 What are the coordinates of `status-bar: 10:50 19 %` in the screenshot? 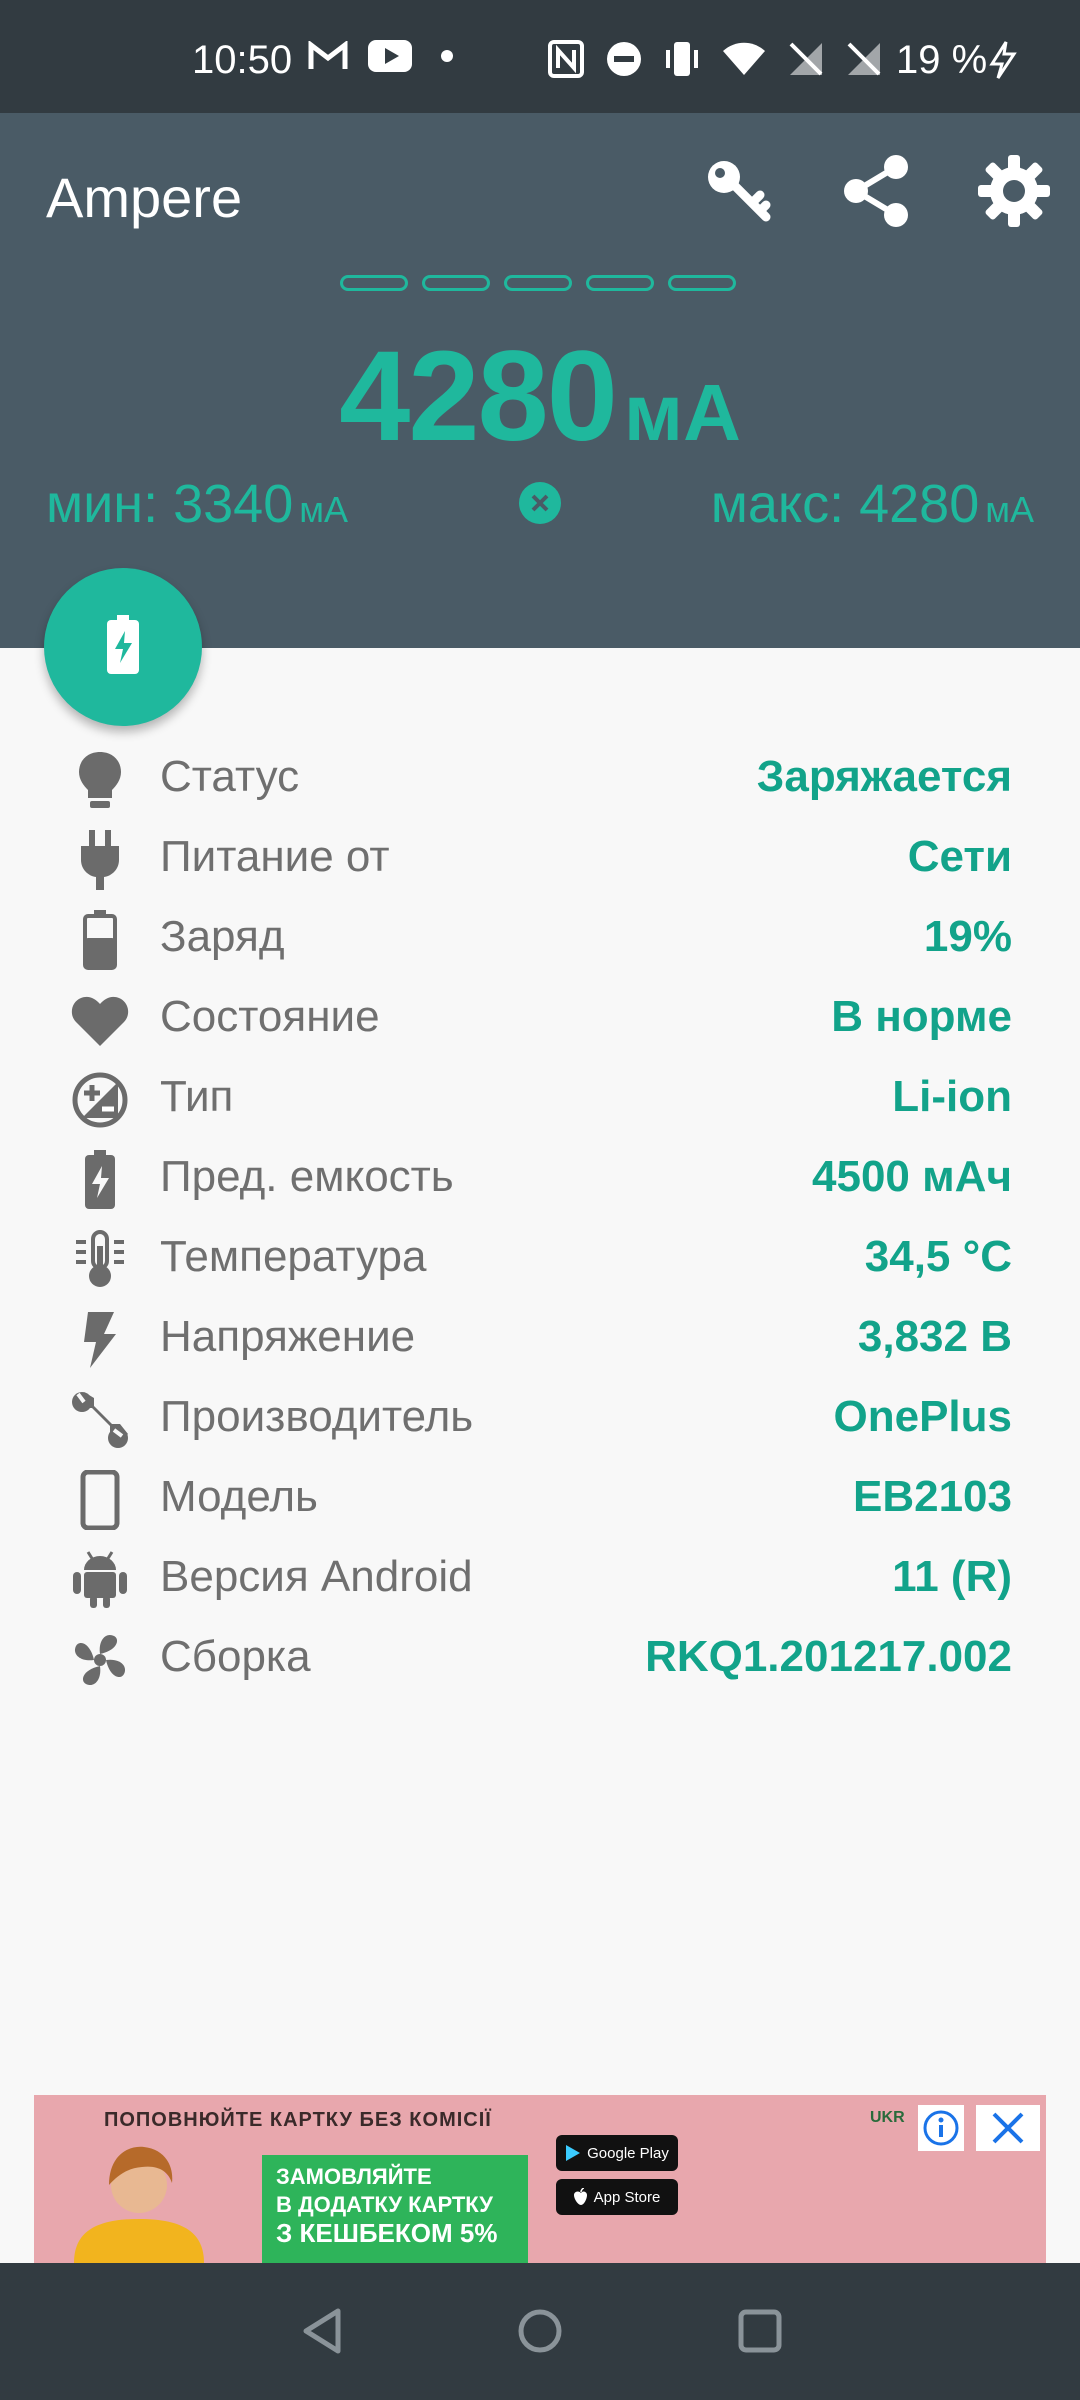 It's located at (540, 56).